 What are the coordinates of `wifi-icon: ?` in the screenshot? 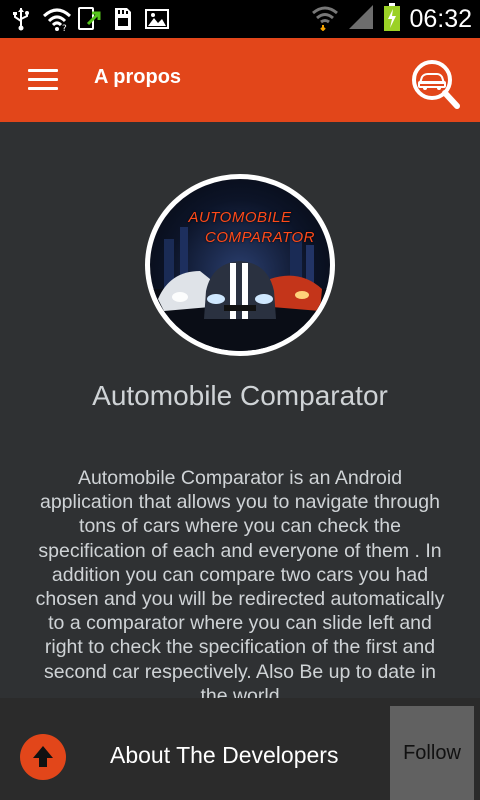 It's located at (57, 20).